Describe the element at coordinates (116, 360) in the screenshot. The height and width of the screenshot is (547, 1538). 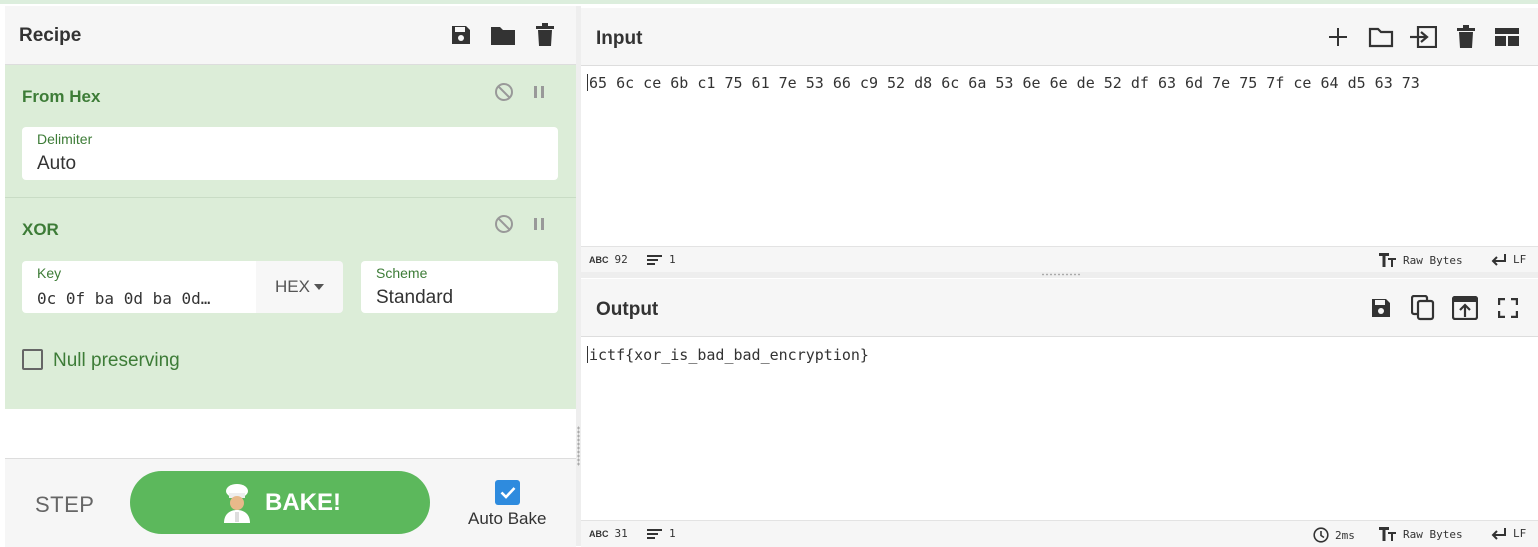
I see `null-preserving-label: Null preserving` at that location.